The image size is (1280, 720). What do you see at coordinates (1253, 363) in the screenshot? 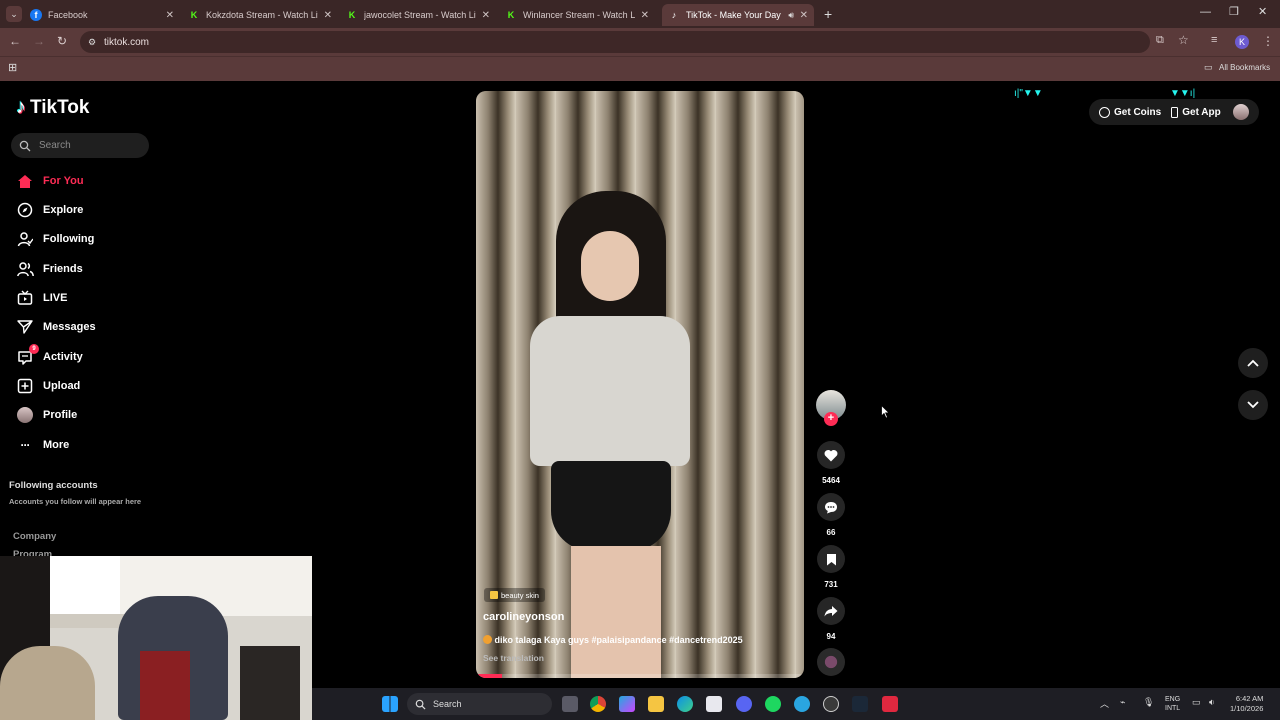
I see `previous-video-button` at bounding box center [1253, 363].